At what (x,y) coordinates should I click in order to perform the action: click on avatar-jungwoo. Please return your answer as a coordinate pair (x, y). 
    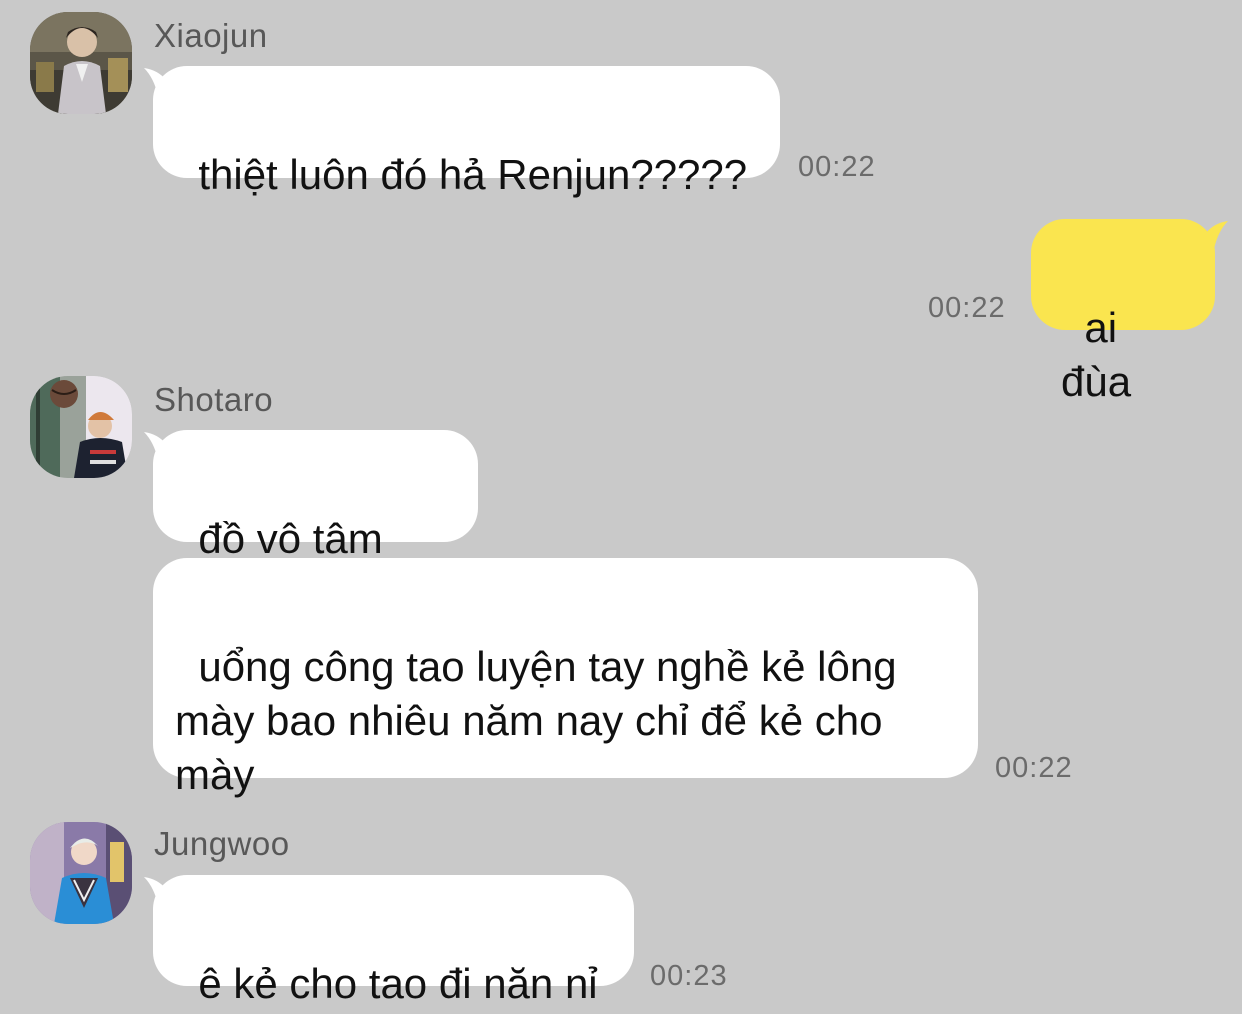
    Looking at the image, I should click on (81, 873).